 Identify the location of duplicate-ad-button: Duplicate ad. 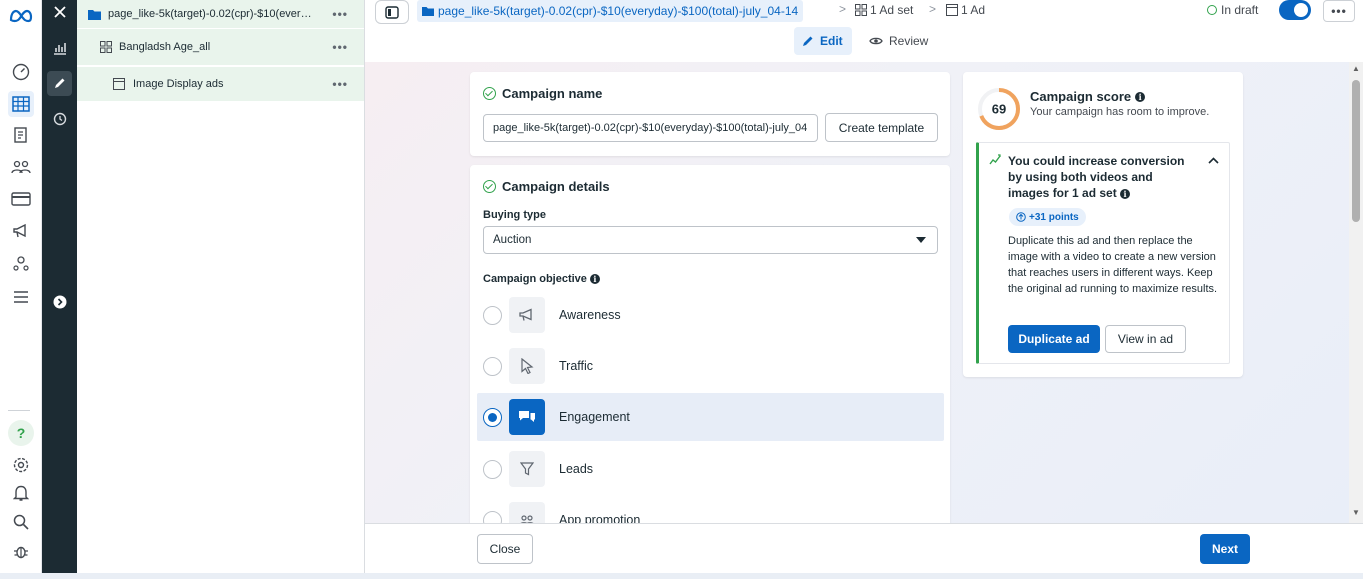
(1054, 339).